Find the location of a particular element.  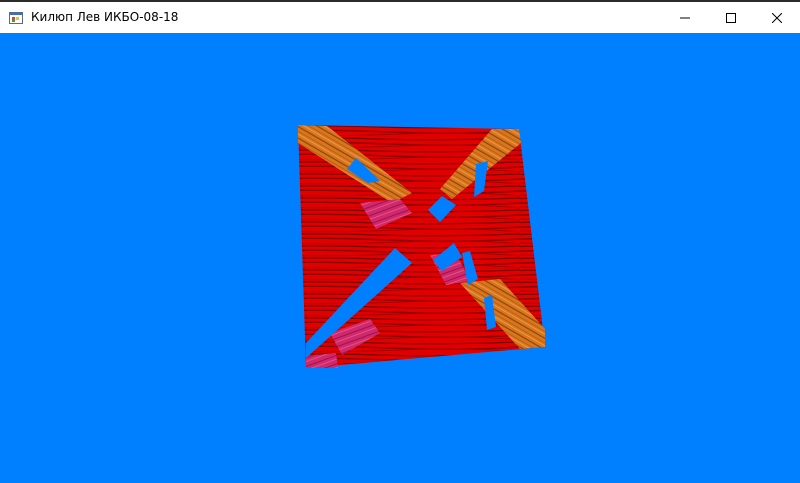

maximize-button is located at coordinates (731, 17).